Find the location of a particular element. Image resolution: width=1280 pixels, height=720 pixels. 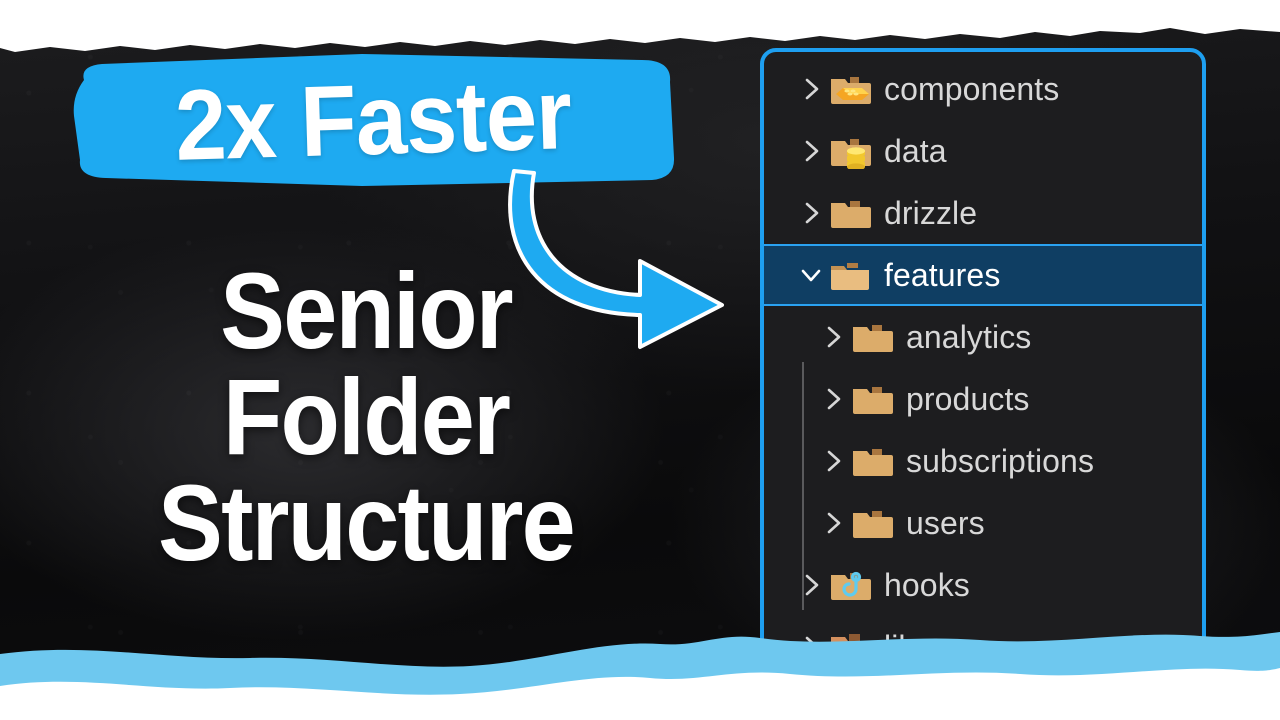

tree-row-subscriptions: subscriptions is located at coordinates (983, 461).